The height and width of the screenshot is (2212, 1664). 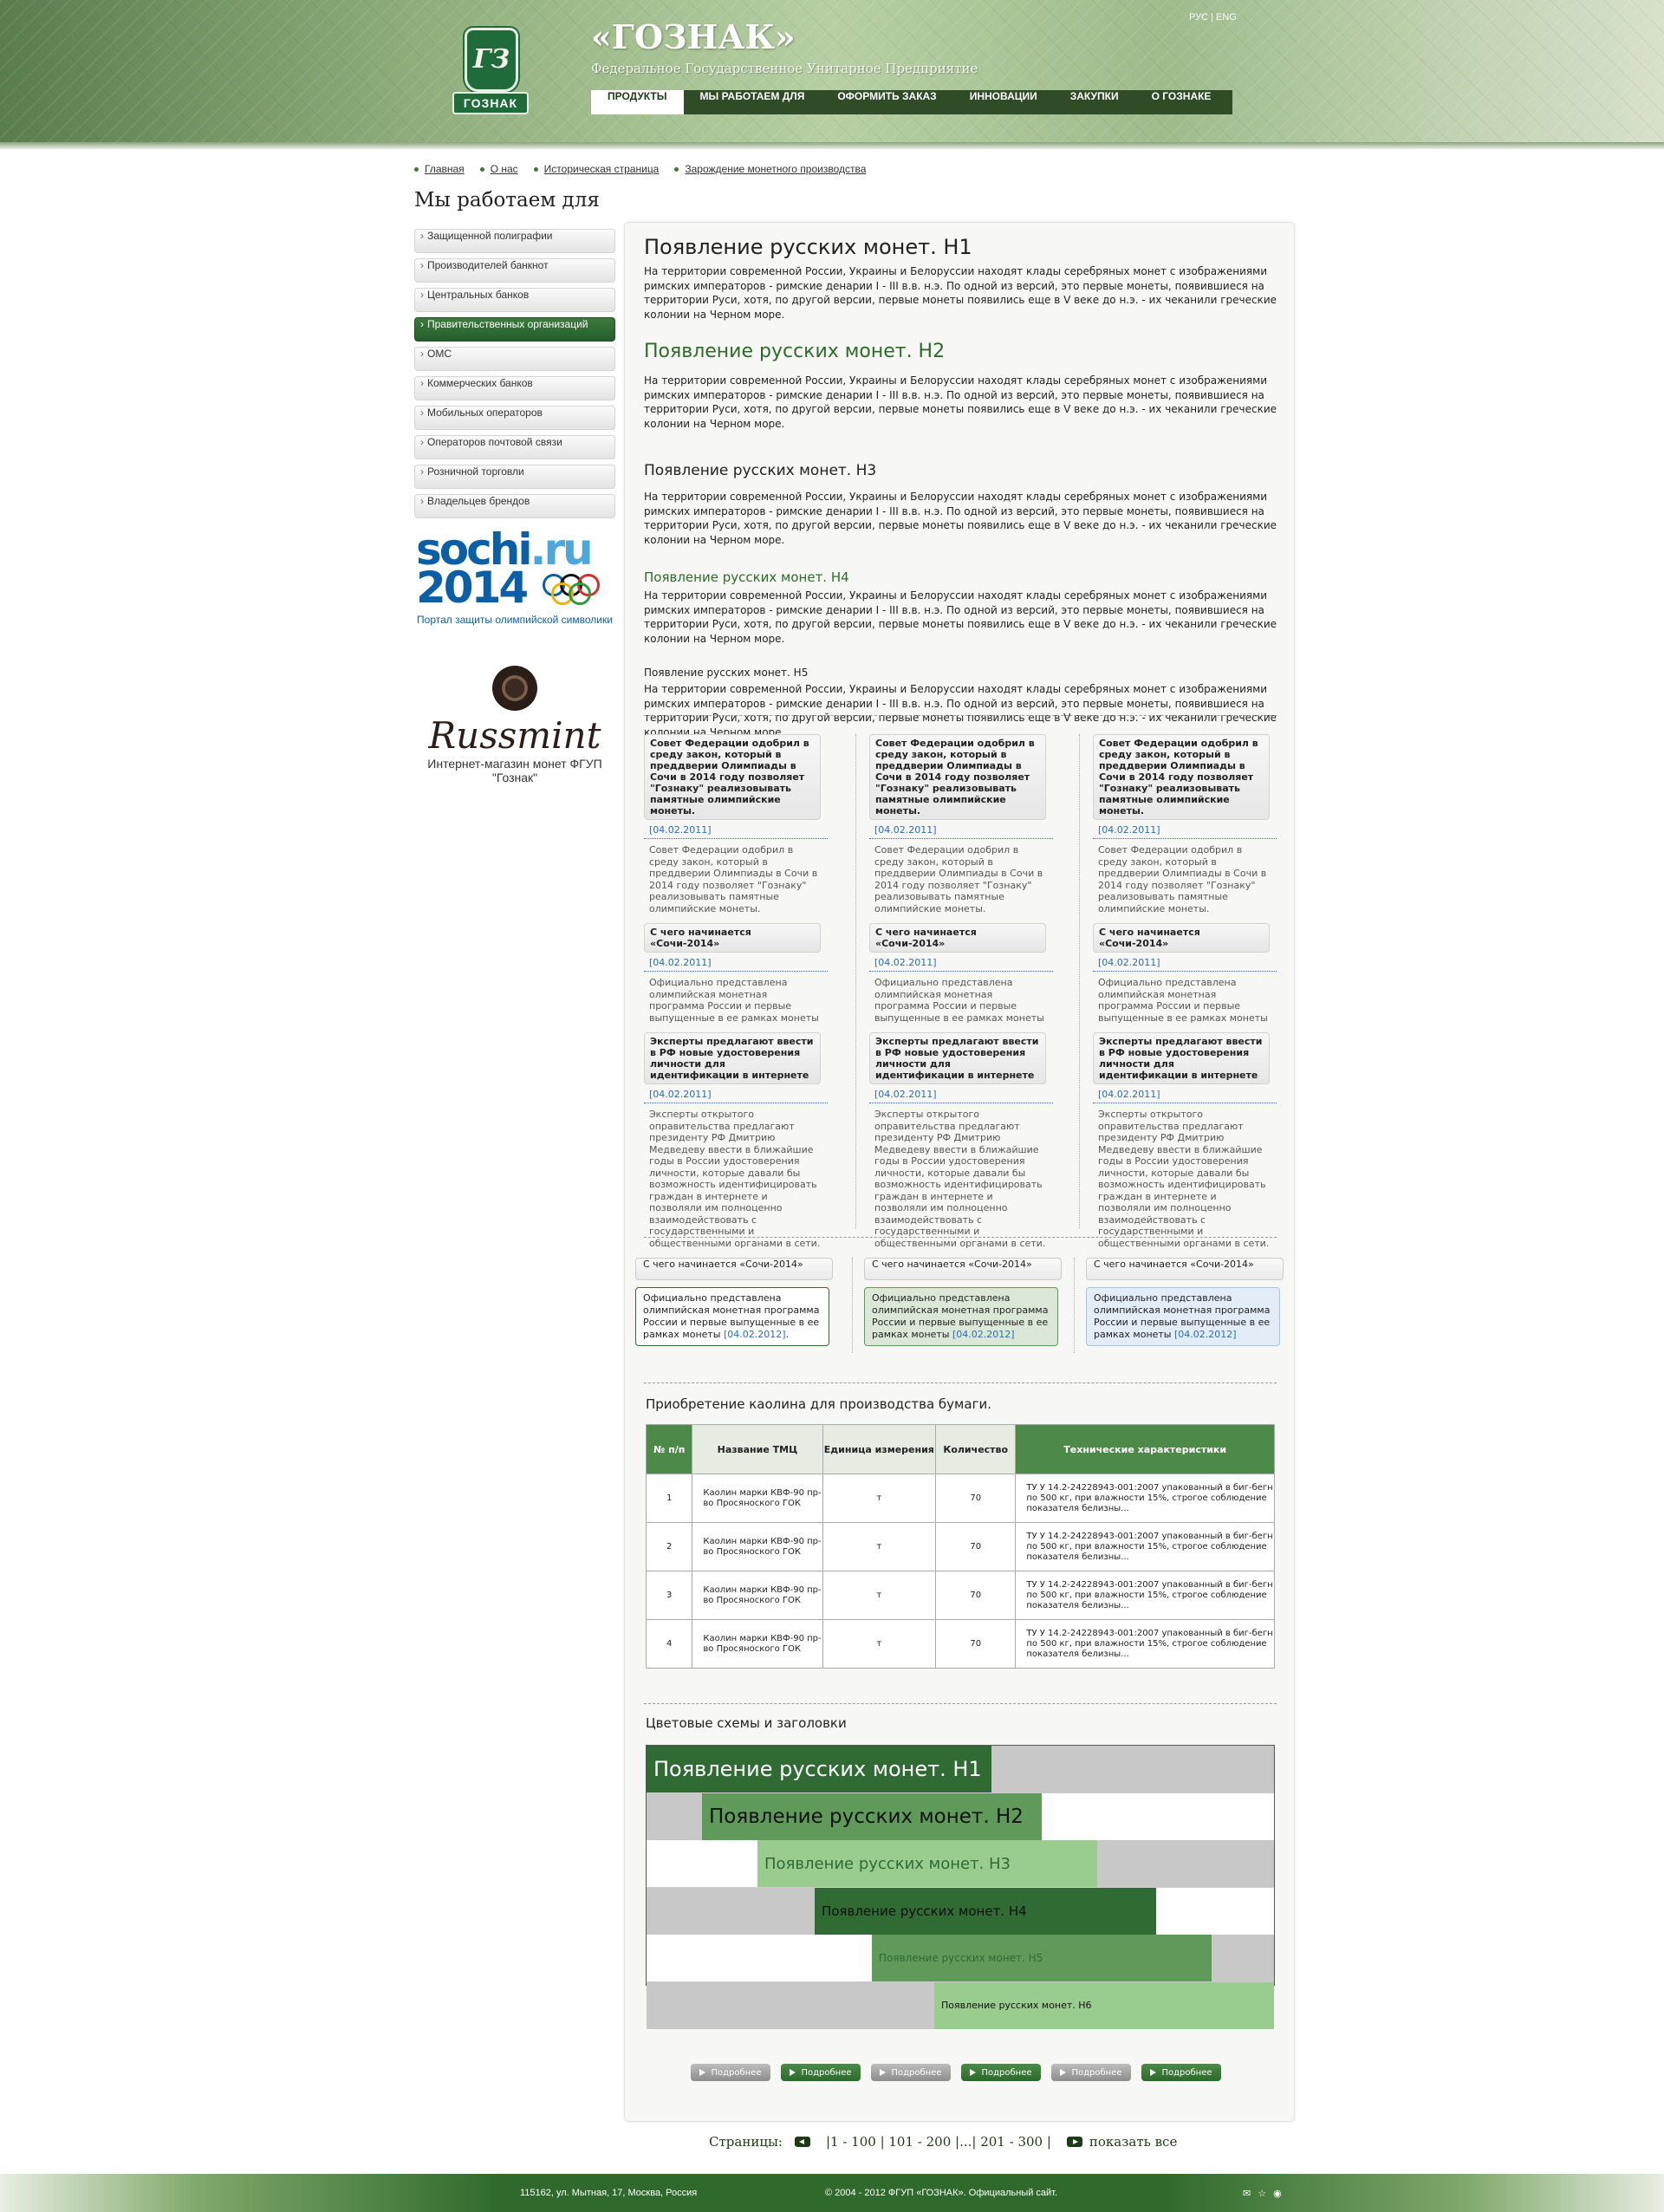 What do you see at coordinates (514, 300) in the screenshot?
I see `sidebar-item: Центральных банков` at bounding box center [514, 300].